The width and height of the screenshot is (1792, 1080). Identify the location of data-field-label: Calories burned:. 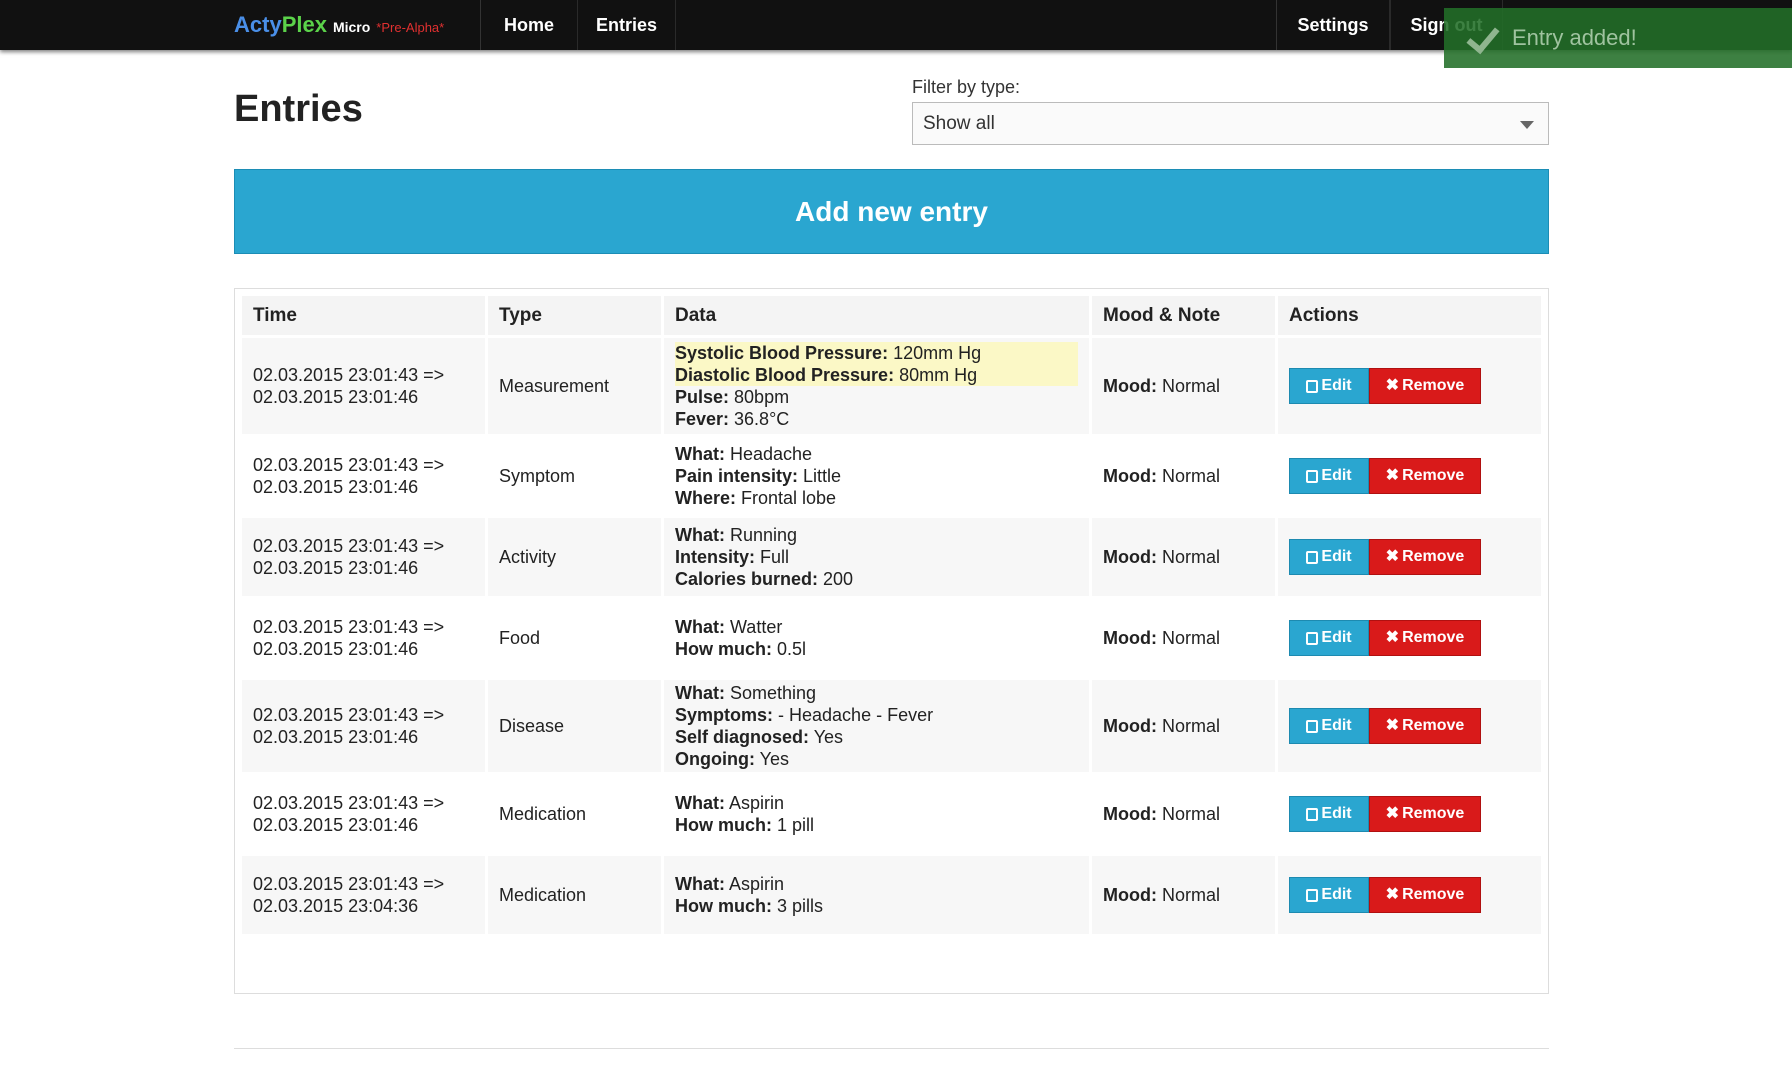
(747, 579).